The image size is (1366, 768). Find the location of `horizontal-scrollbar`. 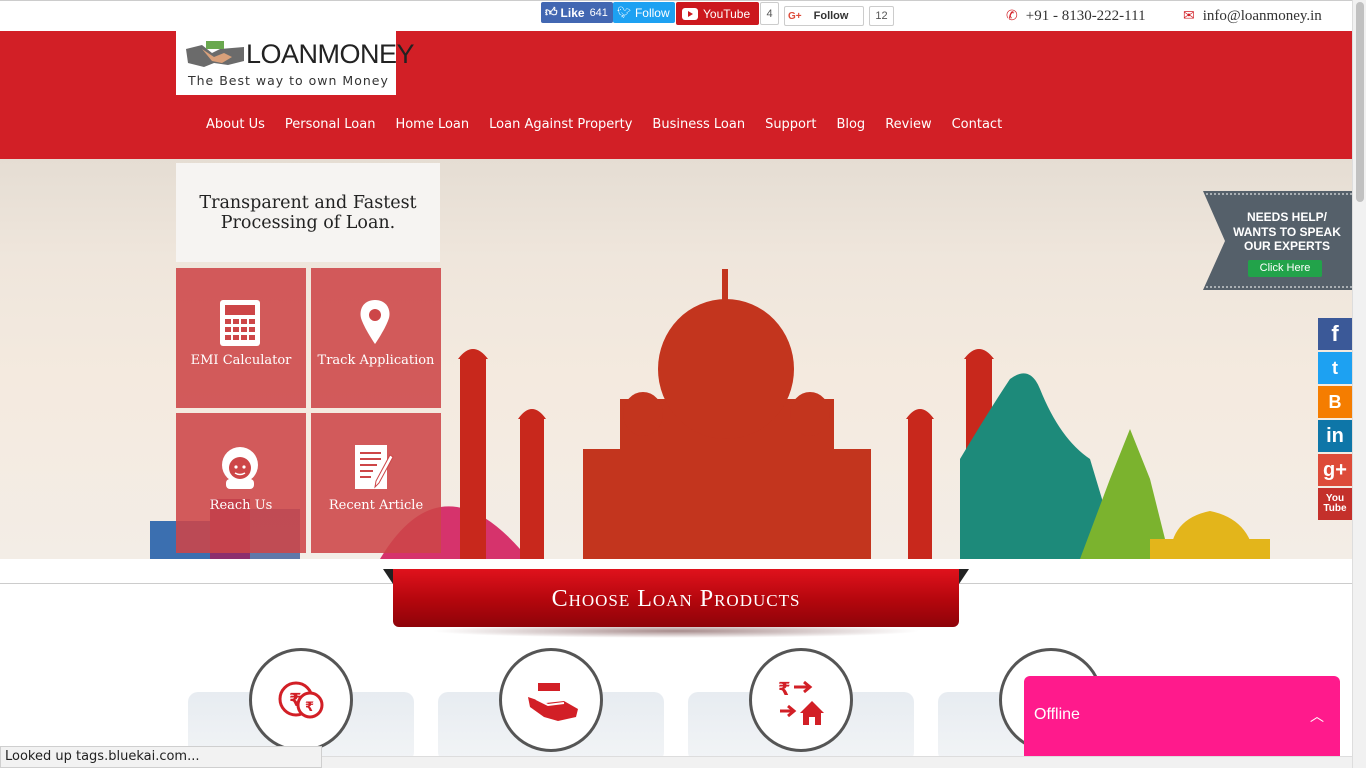

horizontal-scrollbar is located at coordinates (837, 762).